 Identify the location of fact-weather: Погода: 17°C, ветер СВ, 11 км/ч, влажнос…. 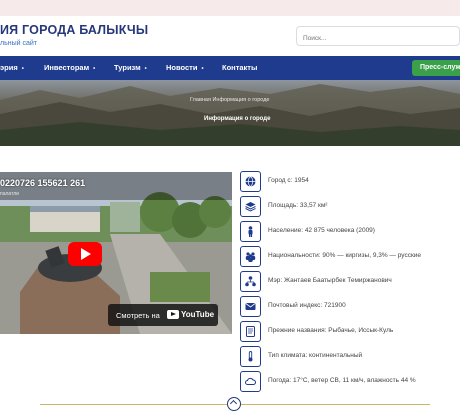
(350, 382).